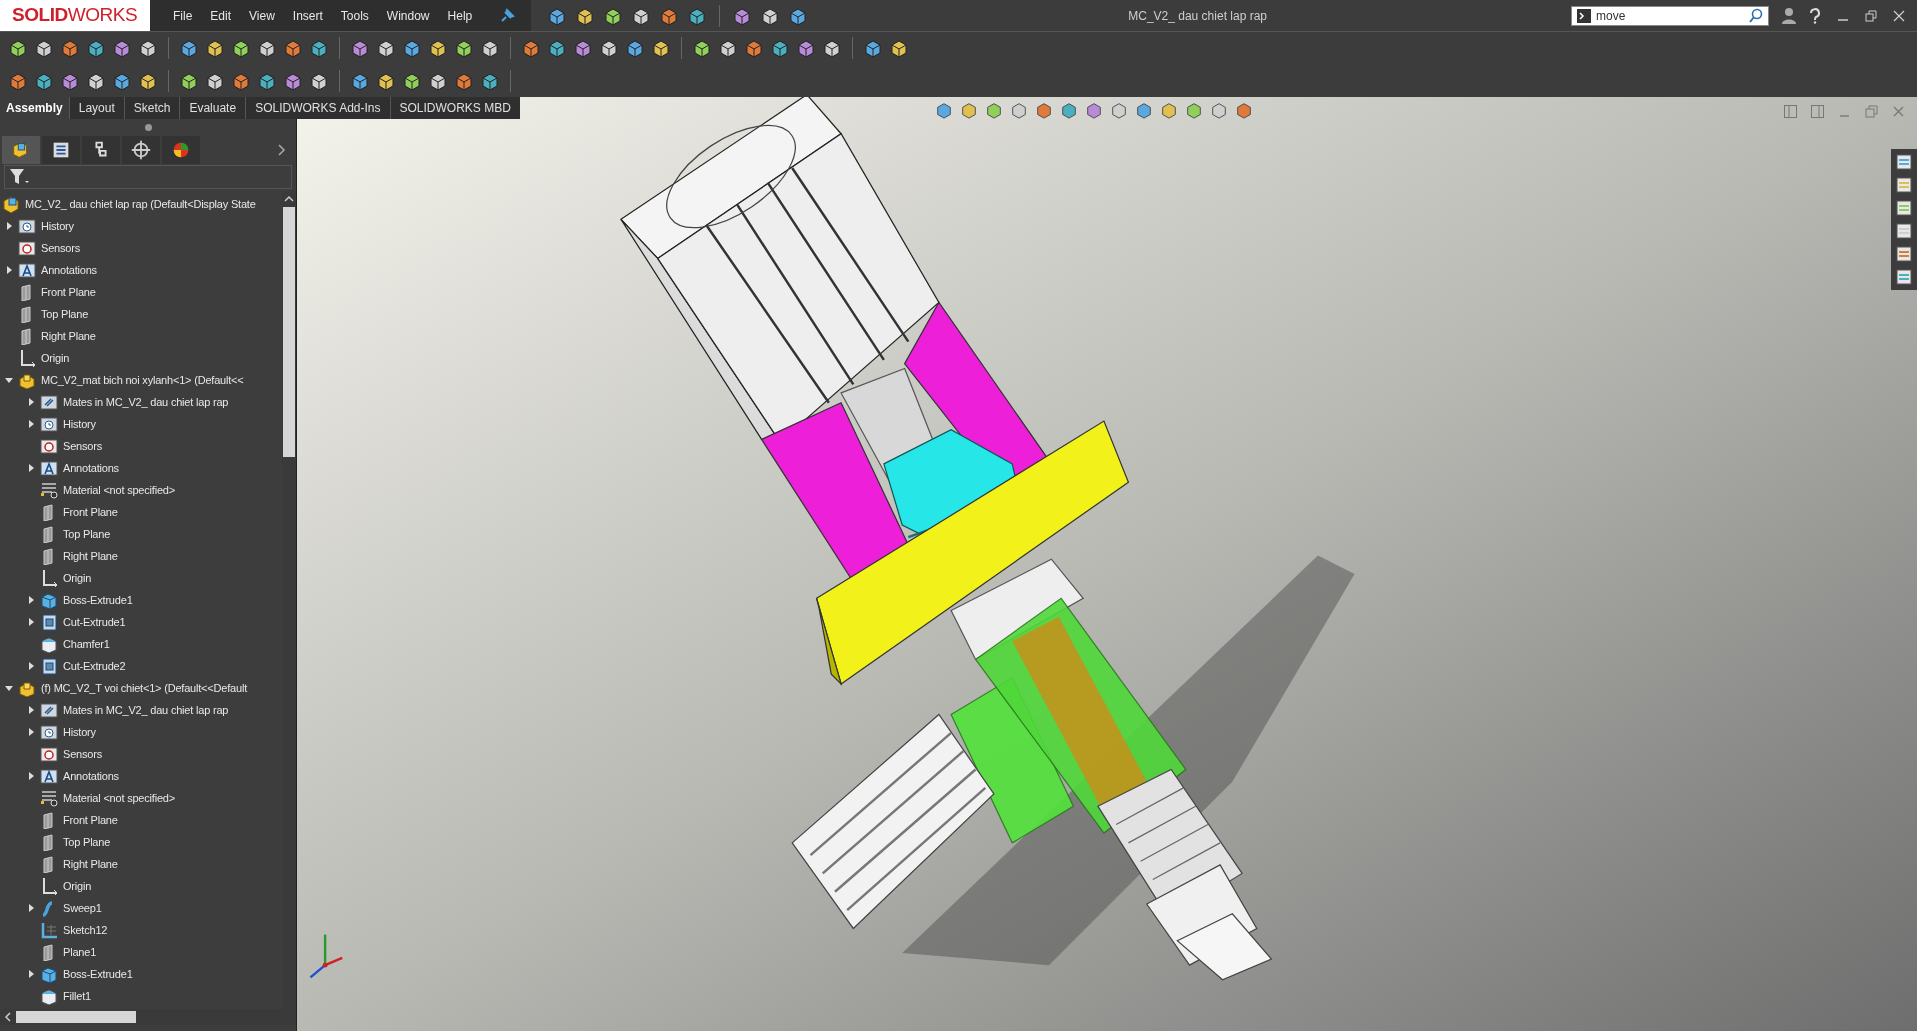  What do you see at coordinates (1756, 15) in the screenshot?
I see `search-icon` at bounding box center [1756, 15].